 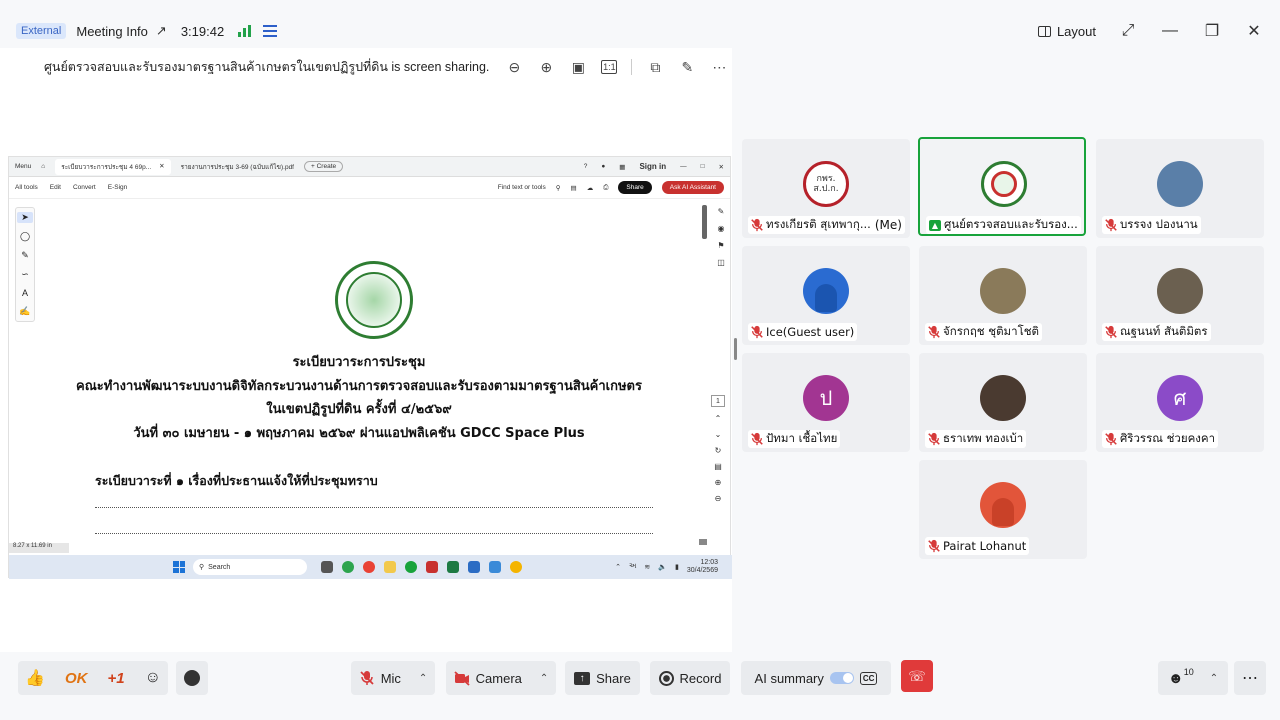 I want to click on help-icon: ?, so click(x=586, y=166).